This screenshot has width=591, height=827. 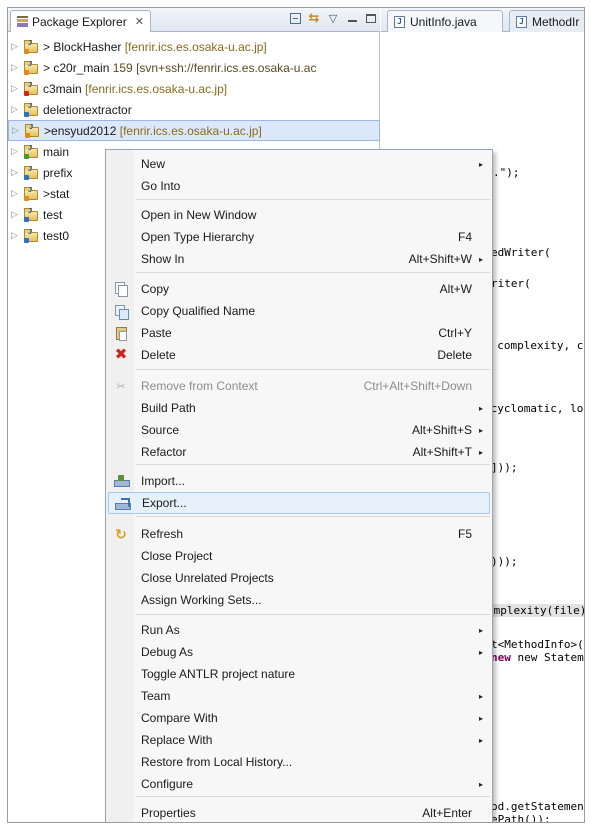 What do you see at coordinates (550, 657) in the screenshot?
I see `code-text: new StatementC` at bounding box center [550, 657].